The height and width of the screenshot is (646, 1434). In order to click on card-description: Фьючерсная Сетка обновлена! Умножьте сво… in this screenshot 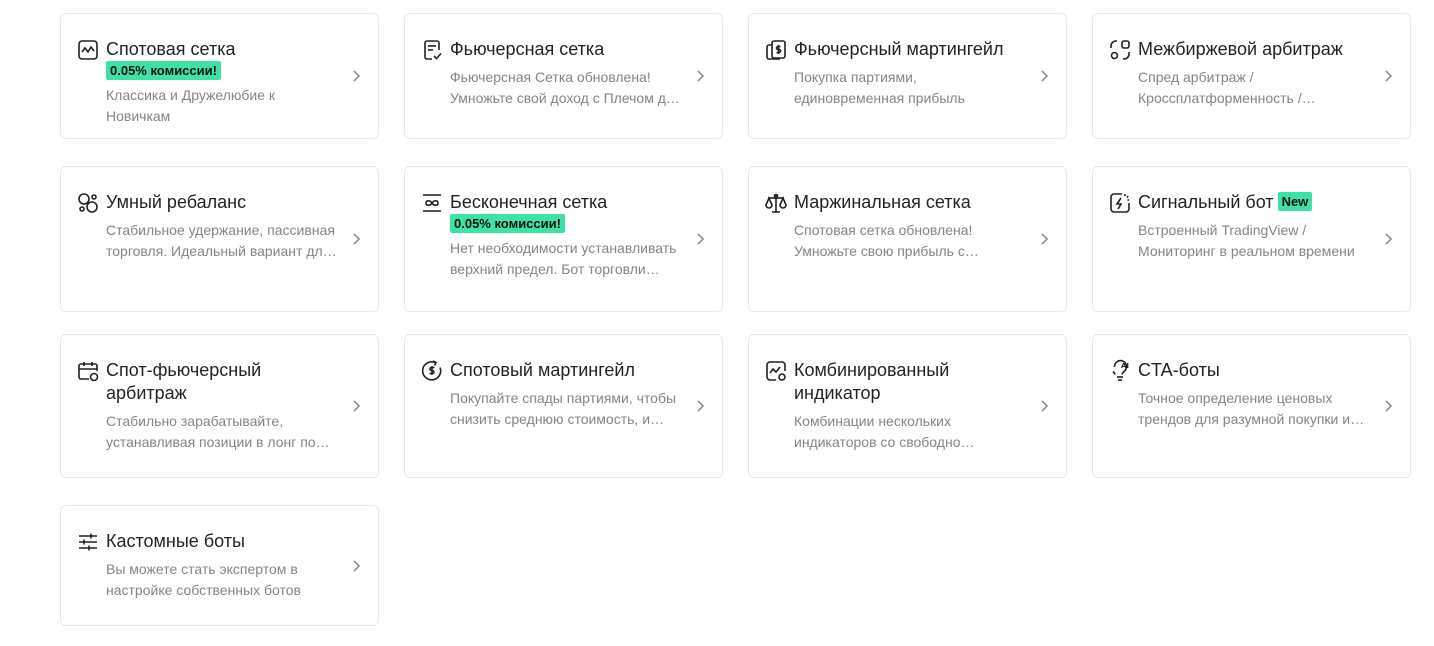, I will do `click(562, 87)`.